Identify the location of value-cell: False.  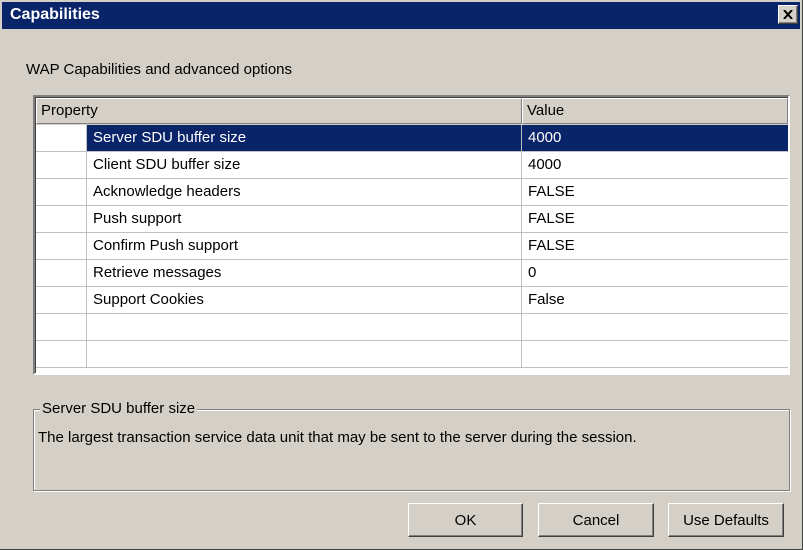
(655, 300).